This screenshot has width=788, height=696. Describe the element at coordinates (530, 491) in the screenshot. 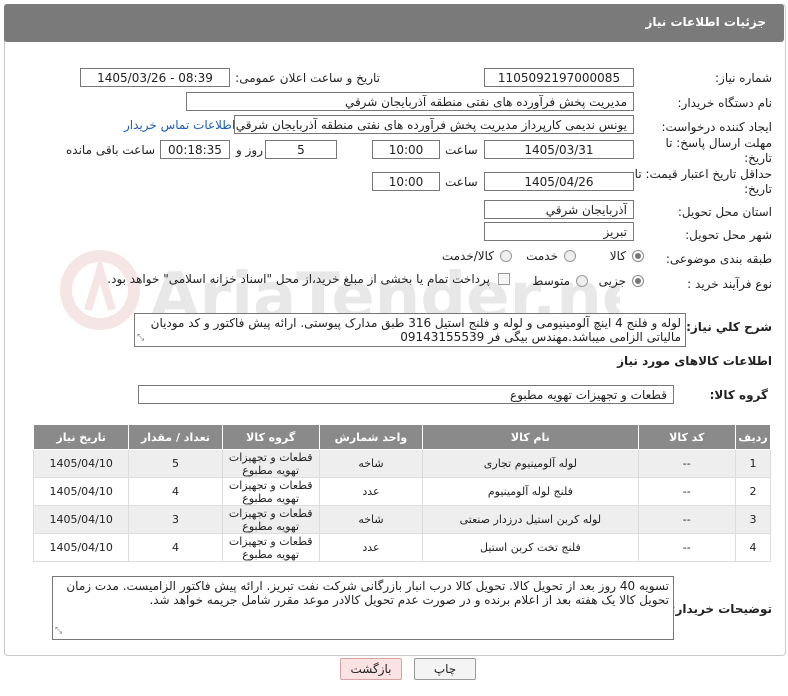

I see `row-name: فلنج لوله آلومينيوم` at that location.